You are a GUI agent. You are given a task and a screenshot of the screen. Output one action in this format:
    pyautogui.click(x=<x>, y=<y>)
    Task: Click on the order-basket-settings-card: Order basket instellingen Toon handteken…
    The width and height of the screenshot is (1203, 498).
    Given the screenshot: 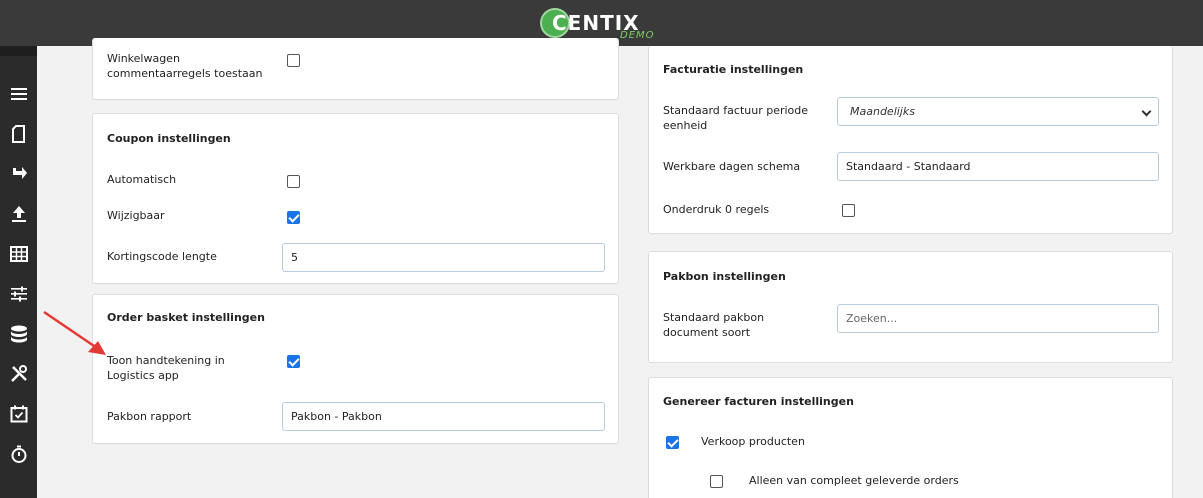 What is the action you would take?
    pyautogui.click(x=355, y=369)
    